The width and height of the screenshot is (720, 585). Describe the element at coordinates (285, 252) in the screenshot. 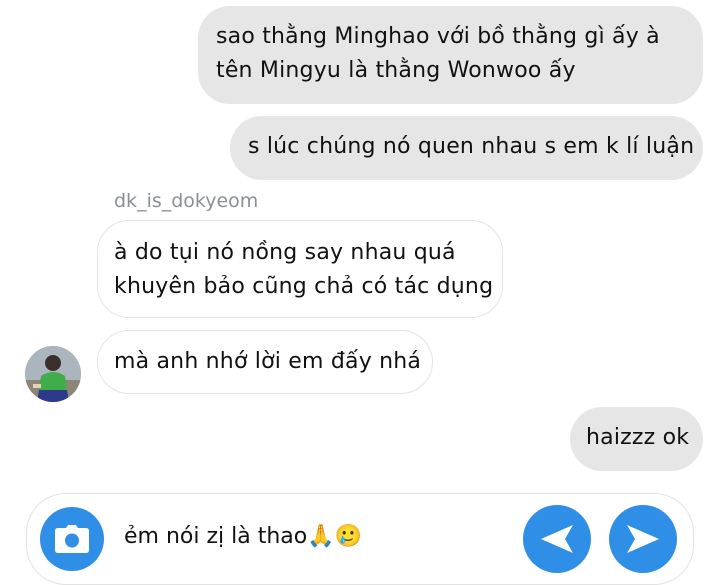

I see `message-text: à do tụi nó nồng say nhau quá` at that location.